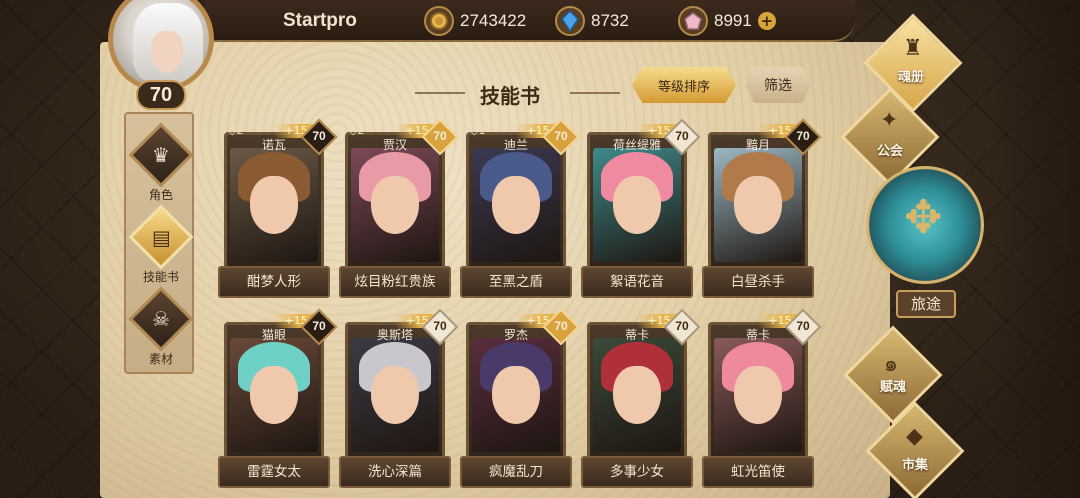 The height and width of the screenshot is (498, 1080). What do you see at coordinates (913, 63) in the screenshot?
I see `soul-book-button: ♜ 魂册` at bounding box center [913, 63].